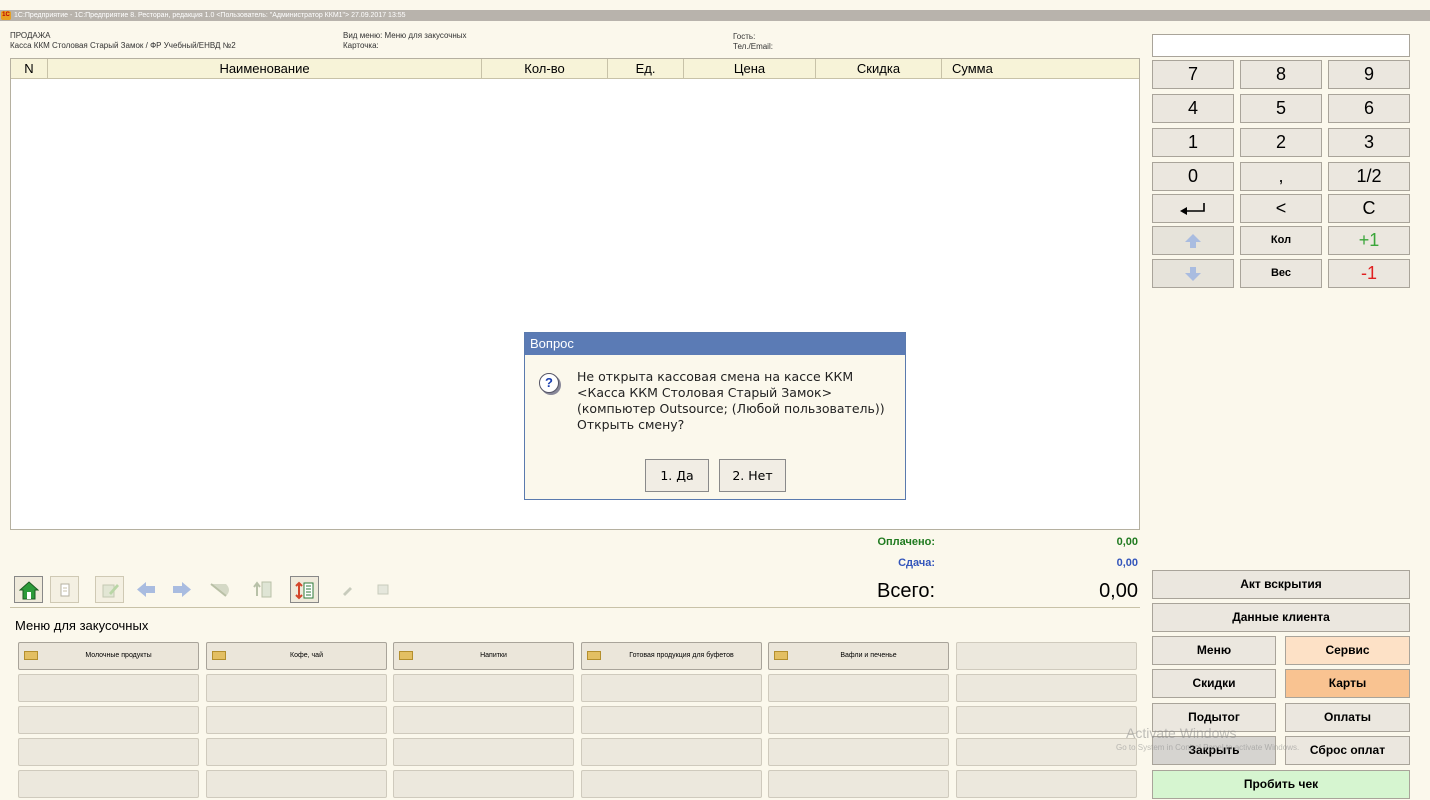  Describe the element at coordinates (218, 589) in the screenshot. I see `discount-button` at that location.